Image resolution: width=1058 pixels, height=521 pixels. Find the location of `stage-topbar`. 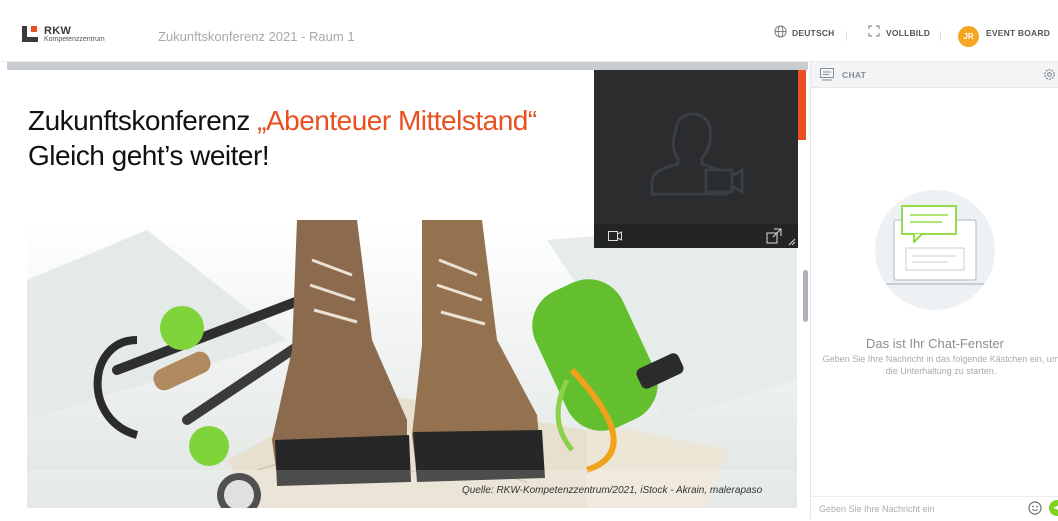

stage-topbar is located at coordinates (407, 66).